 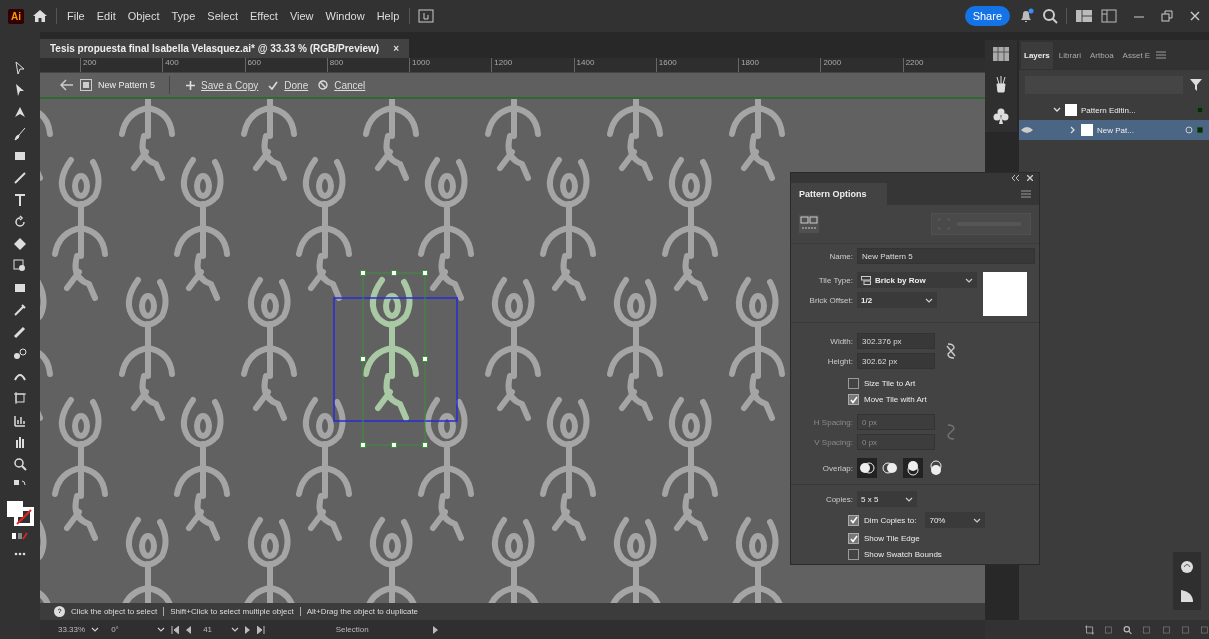 What do you see at coordinates (20, 464) in the screenshot?
I see `zoom-tool-icon` at bounding box center [20, 464].